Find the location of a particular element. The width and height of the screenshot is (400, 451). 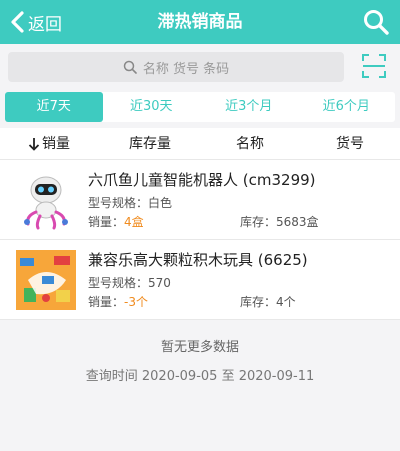

product-name: 六爪鱼儿童智能机器人 (cm3299) is located at coordinates (202, 180).